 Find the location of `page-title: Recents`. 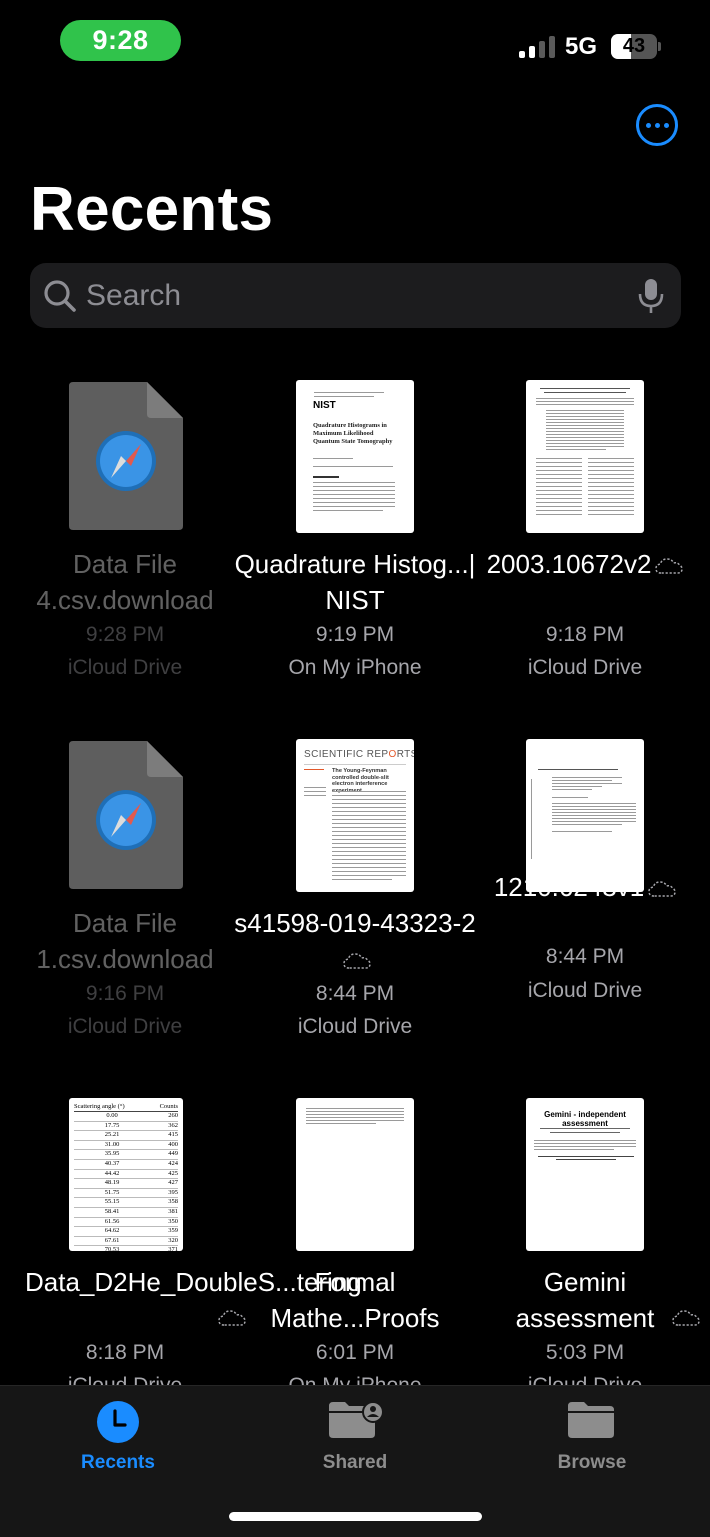

page-title: Recents is located at coordinates (152, 209).